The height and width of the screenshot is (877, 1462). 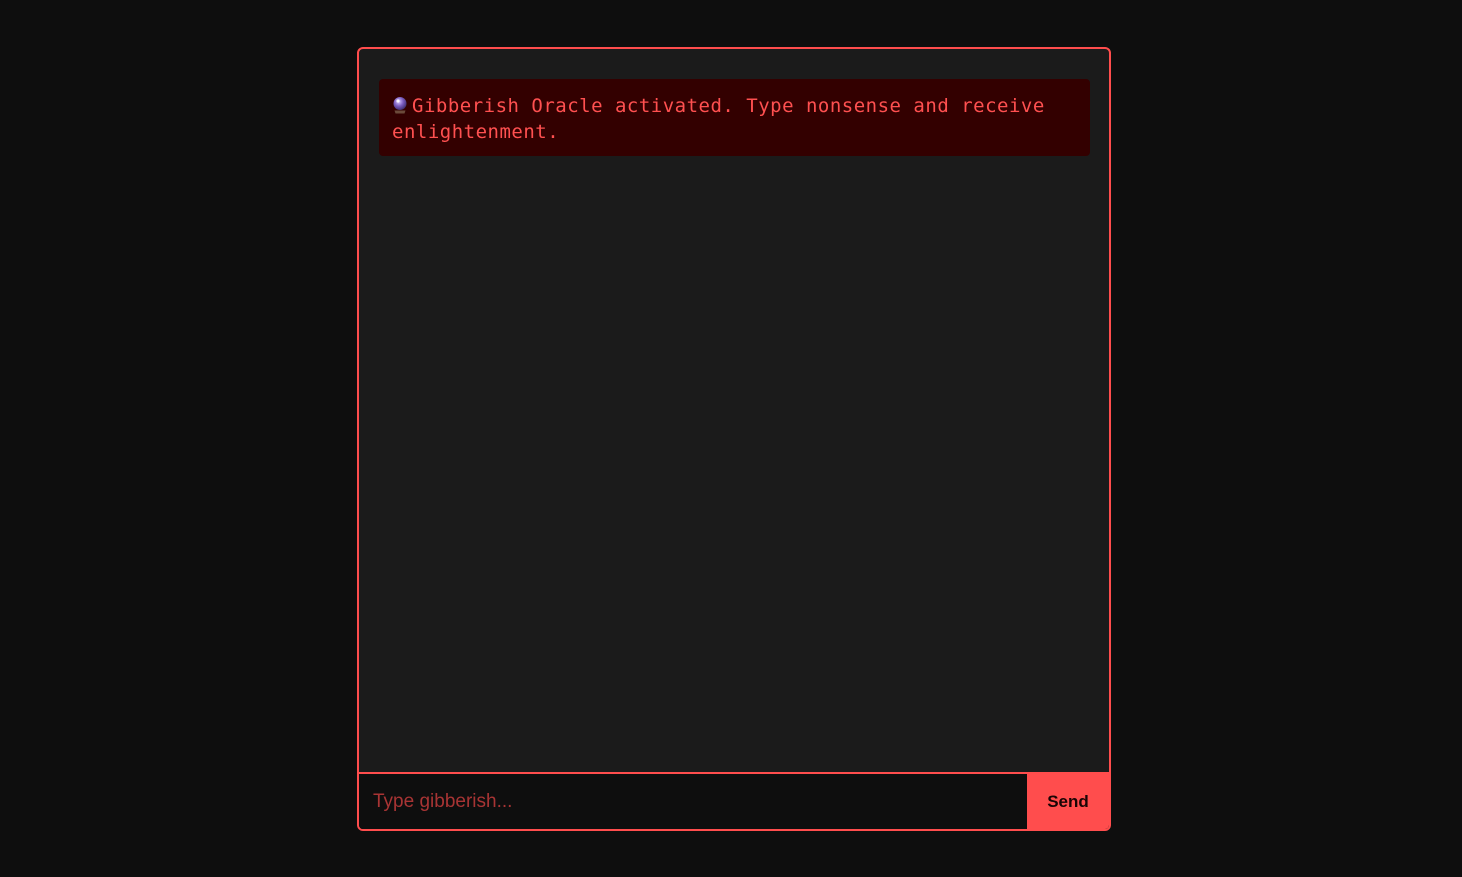 I want to click on send-button: Send, so click(x=1068, y=801).